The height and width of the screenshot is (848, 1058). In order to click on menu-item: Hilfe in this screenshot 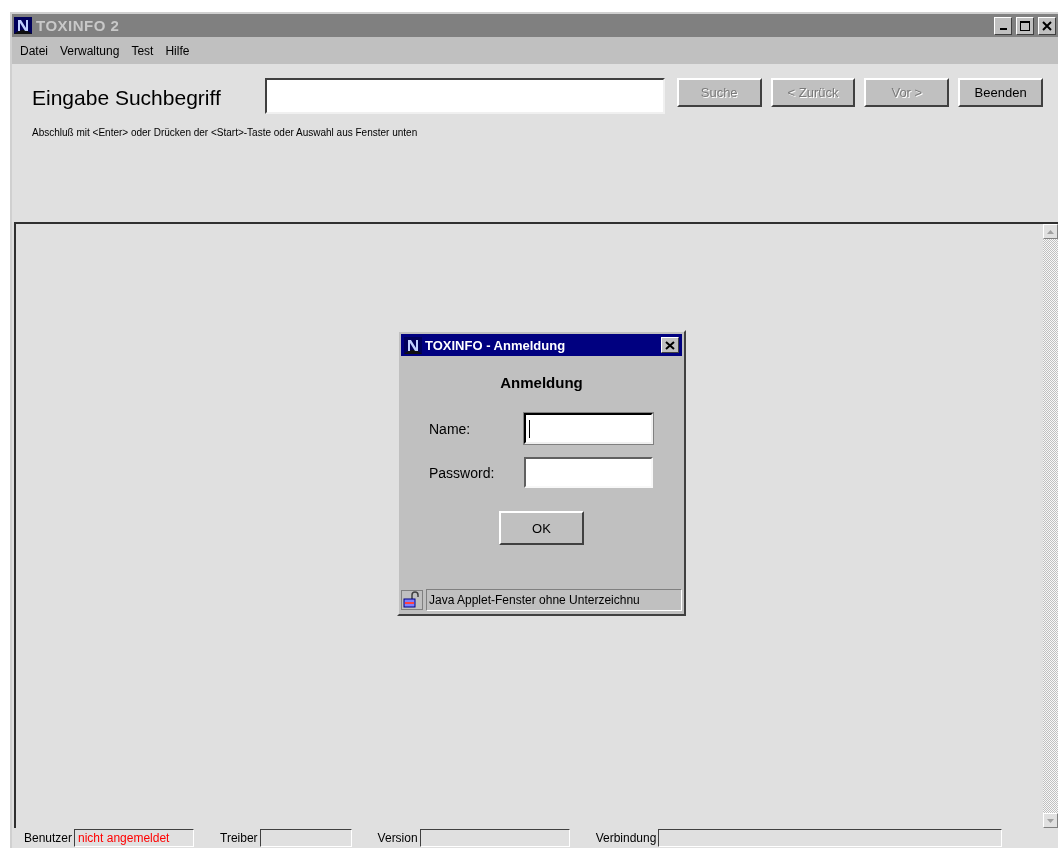, I will do `click(177, 50)`.